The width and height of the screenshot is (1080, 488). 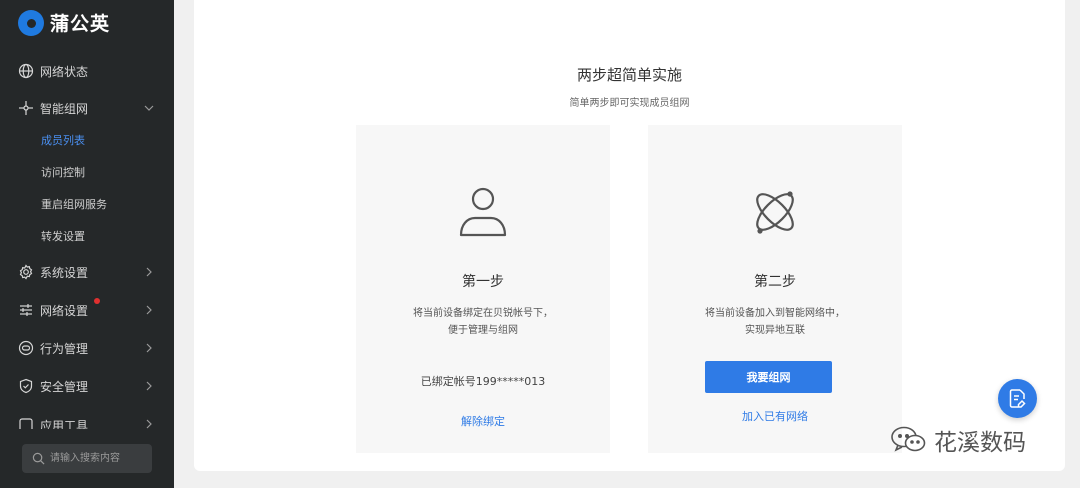 I want to click on join-network-link: 加入已有网络, so click(x=775, y=416).